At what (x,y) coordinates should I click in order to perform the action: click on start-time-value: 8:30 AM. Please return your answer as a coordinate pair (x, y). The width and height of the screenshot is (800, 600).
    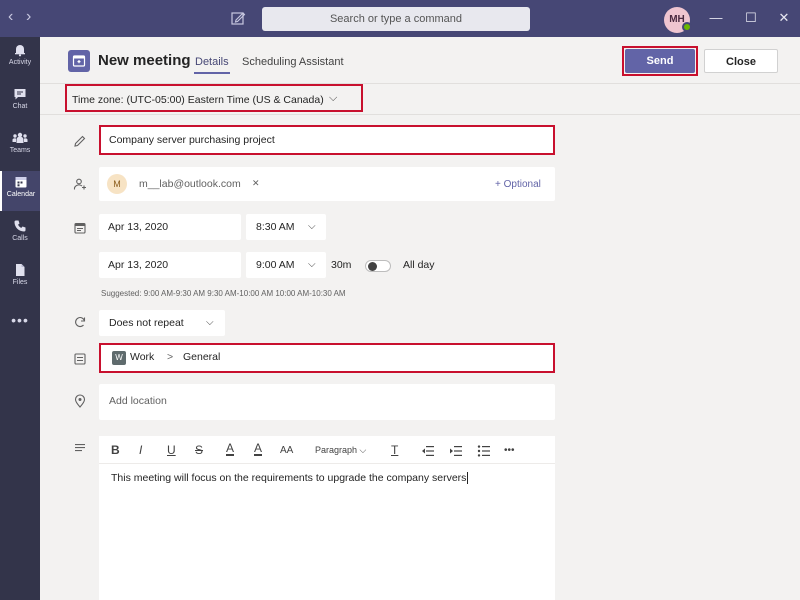
    Looking at the image, I should click on (275, 227).